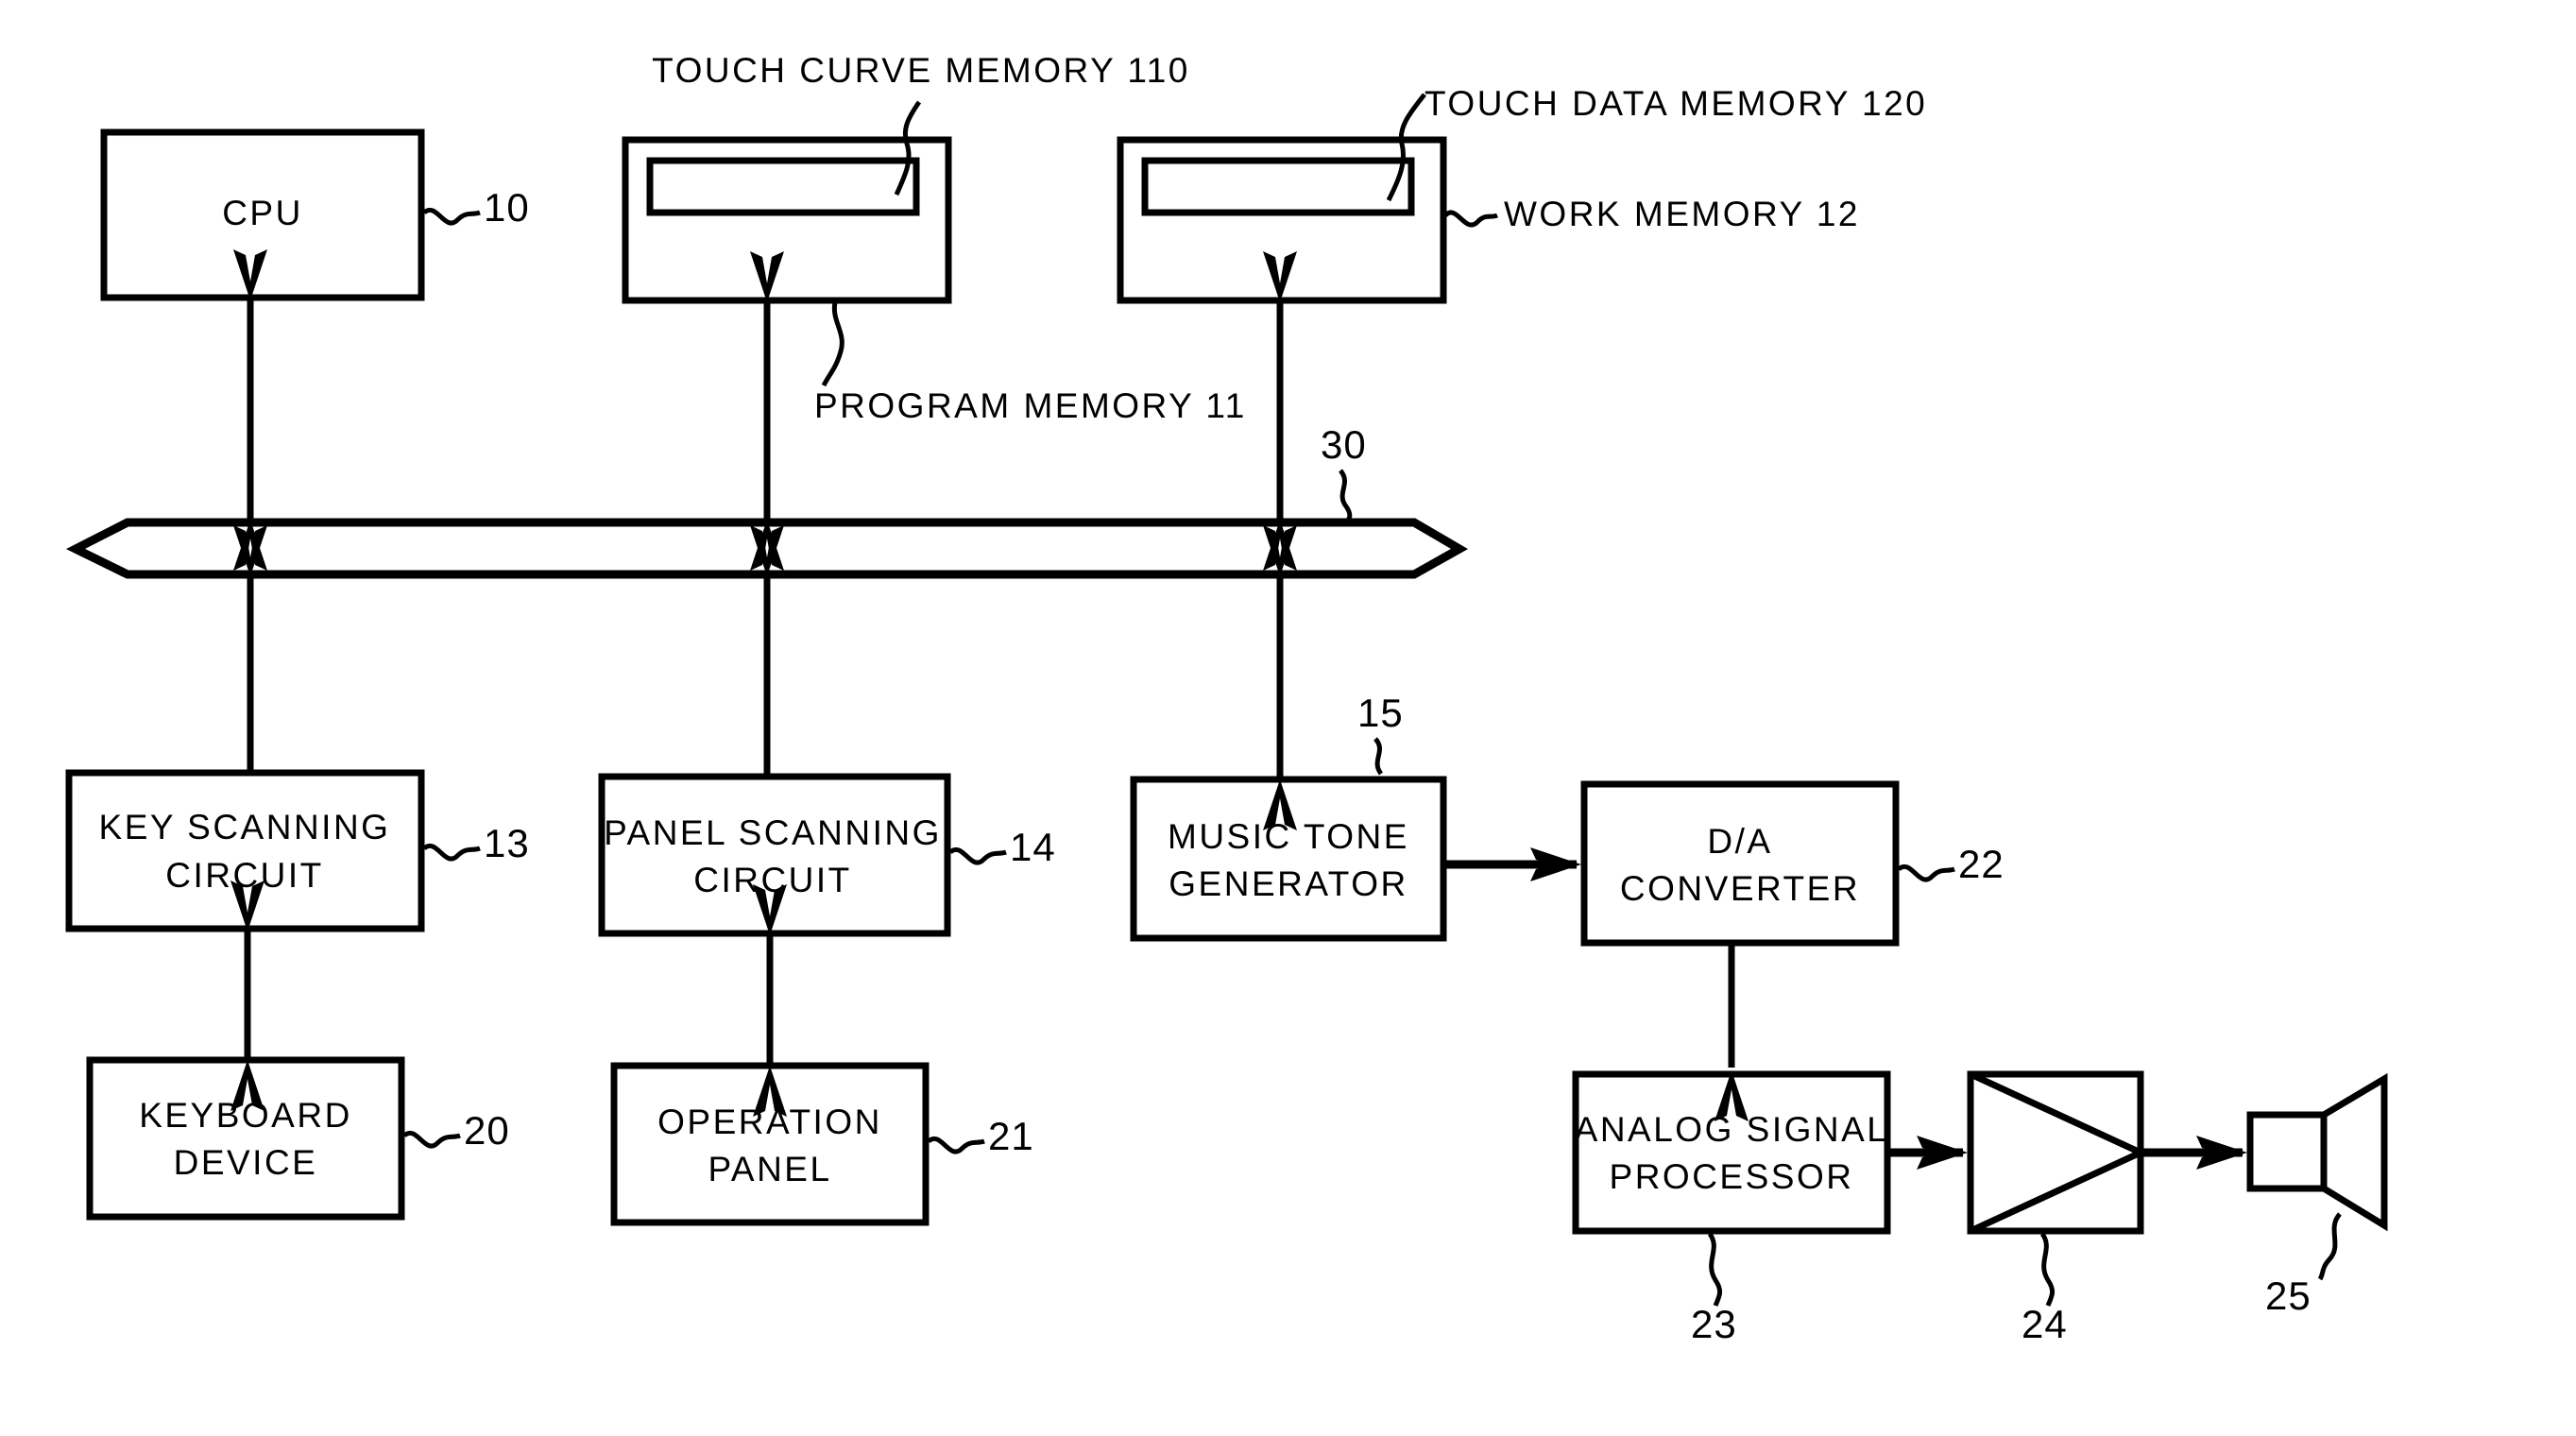  What do you see at coordinates (1982, 864) in the screenshot?
I see `ref-number-da-converter: 22` at bounding box center [1982, 864].